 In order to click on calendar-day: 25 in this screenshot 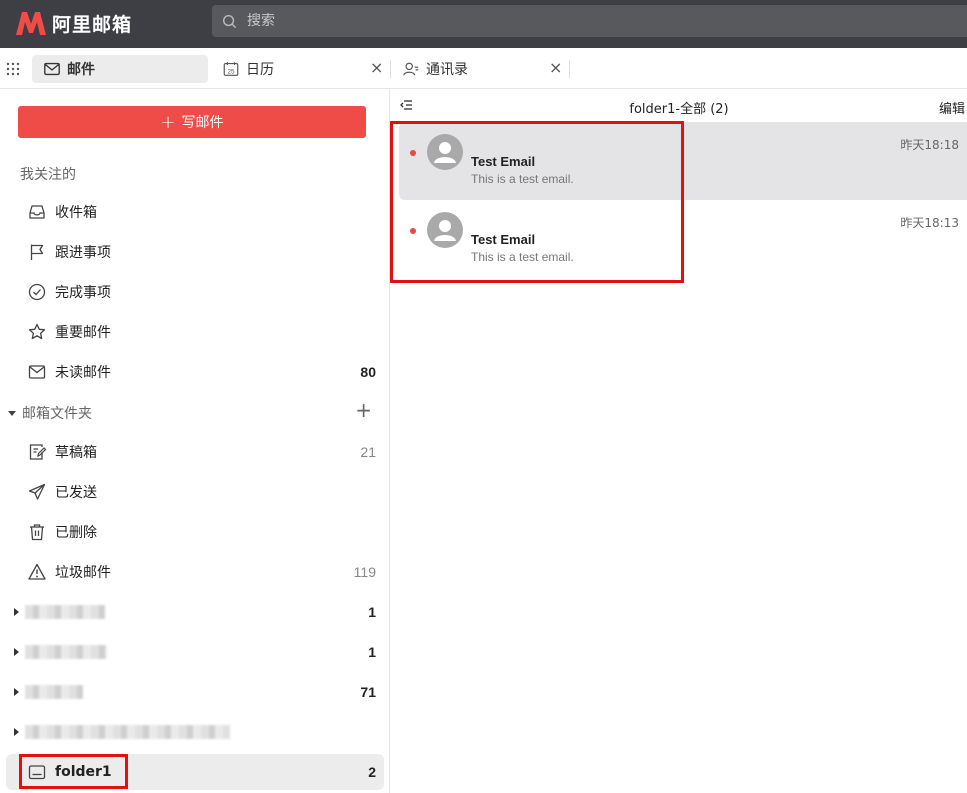, I will do `click(231, 72)`.